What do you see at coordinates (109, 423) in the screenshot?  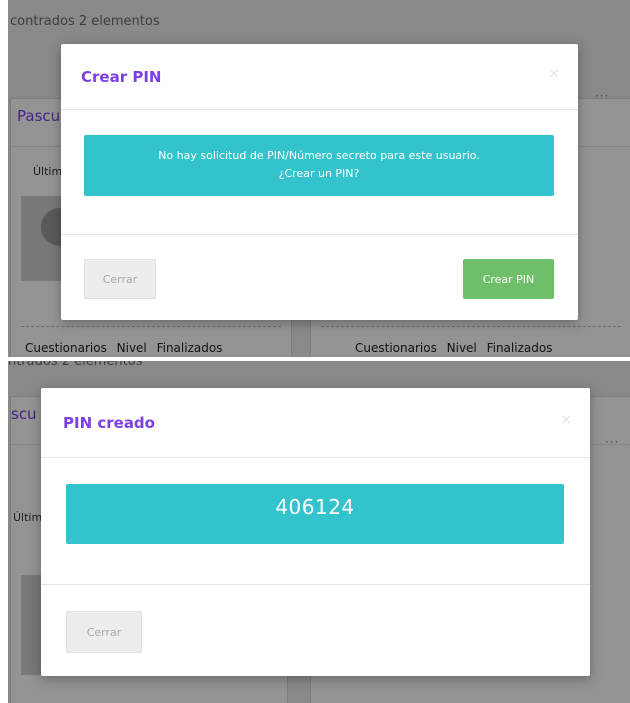 I see `modal-title: PIN creado` at bounding box center [109, 423].